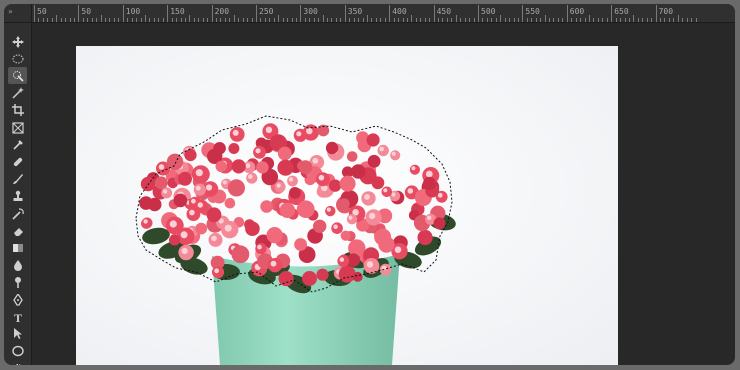 This screenshot has height=370, width=740. I want to click on type-tool: T, so click(17, 316).